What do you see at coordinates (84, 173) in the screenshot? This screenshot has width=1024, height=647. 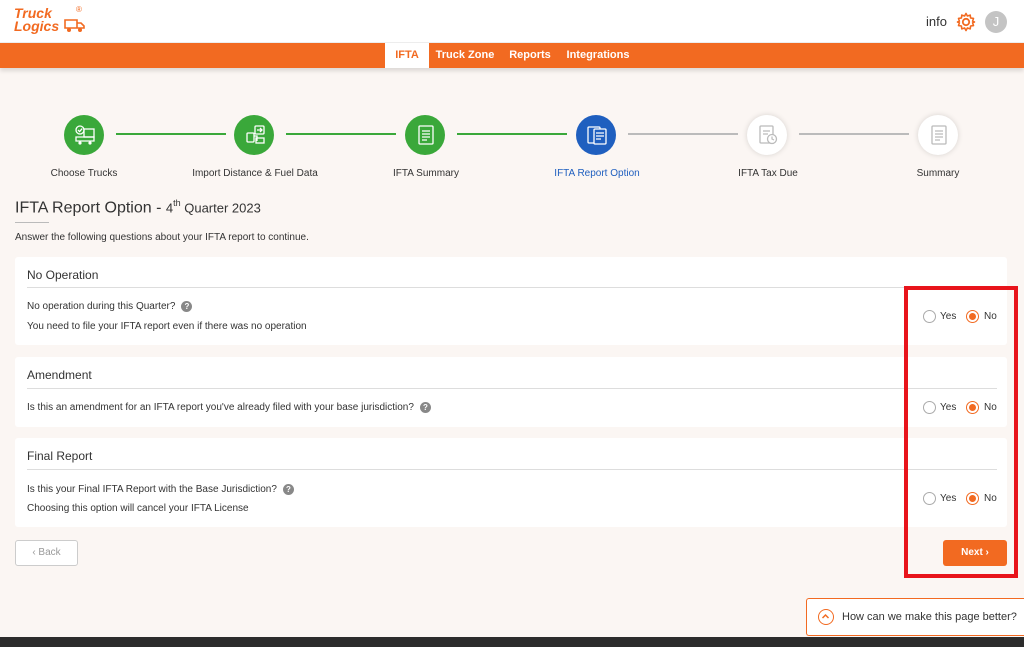 I see `step-label: Choose Trucks` at bounding box center [84, 173].